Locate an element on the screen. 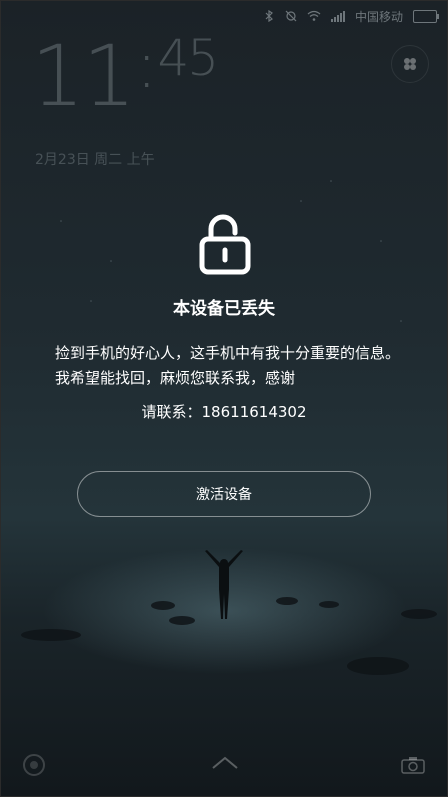  person-silhouette is located at coordinates (224, 584).